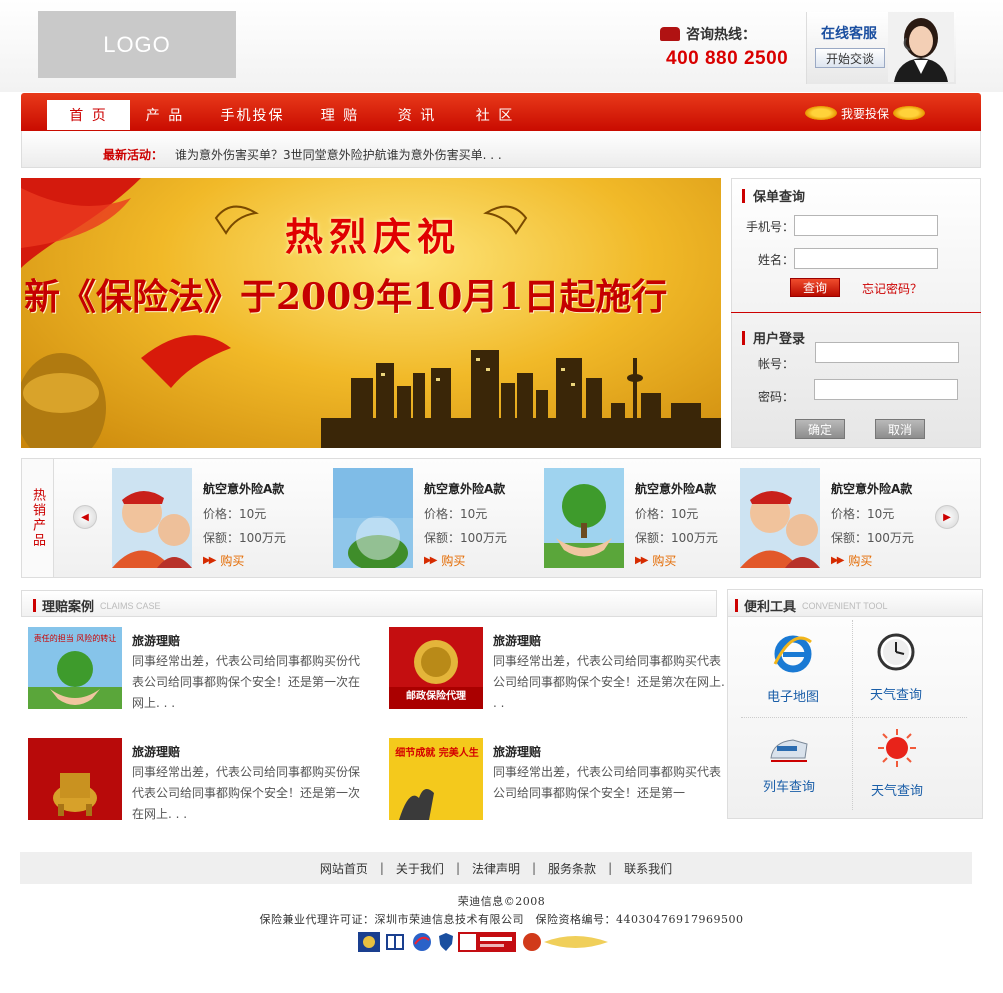 This screenshot has height=993, width=1003. What do you see at coordinates (779, 339) in the screenshot?
I see `login-title-text: 用户登录` at bounding box center [779, 339].